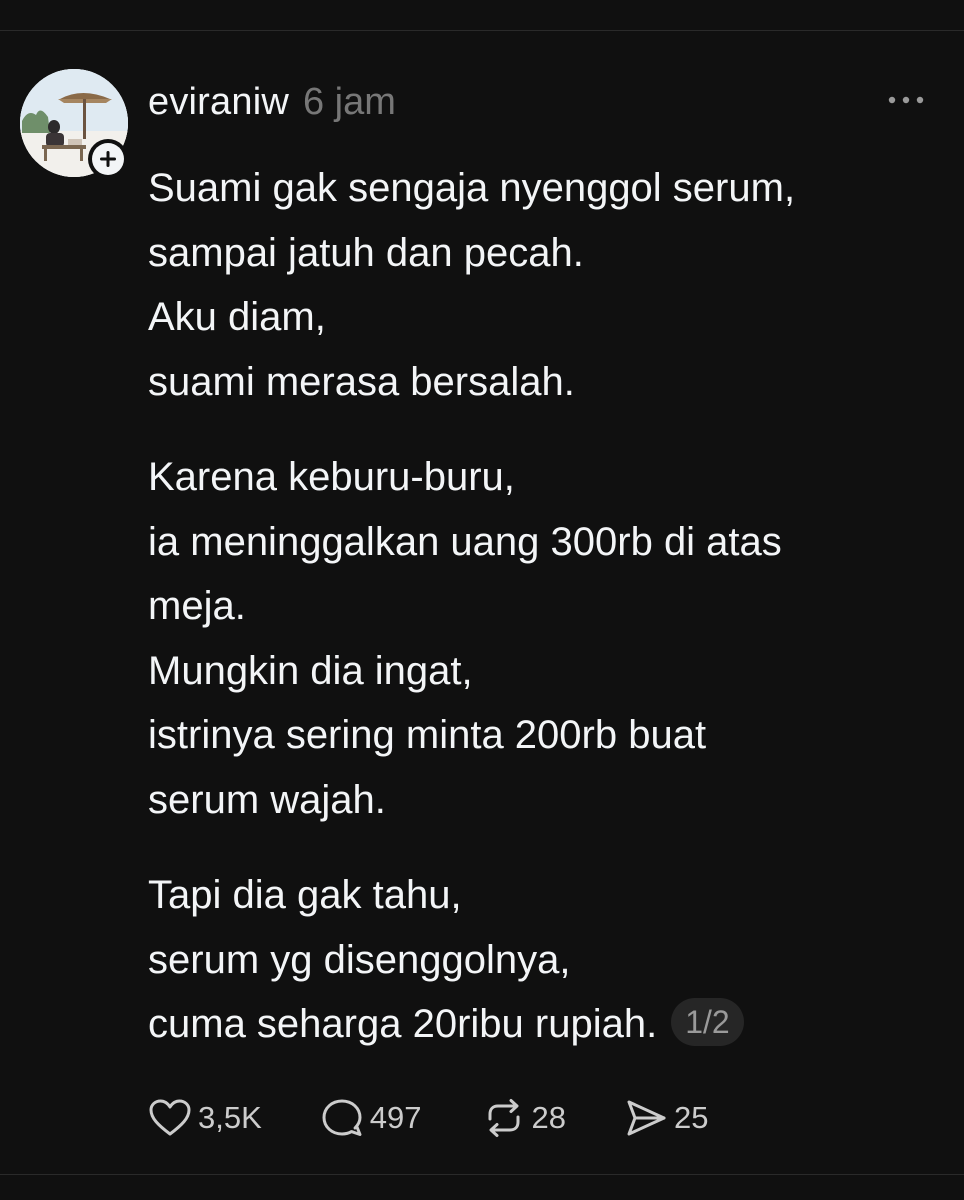 The width and height of the screenshot is (964, 1200). Describe the element at coordinates (305, 895) in the screenshot. I see `post-line: Tapi dia gak tahu,` at that location.